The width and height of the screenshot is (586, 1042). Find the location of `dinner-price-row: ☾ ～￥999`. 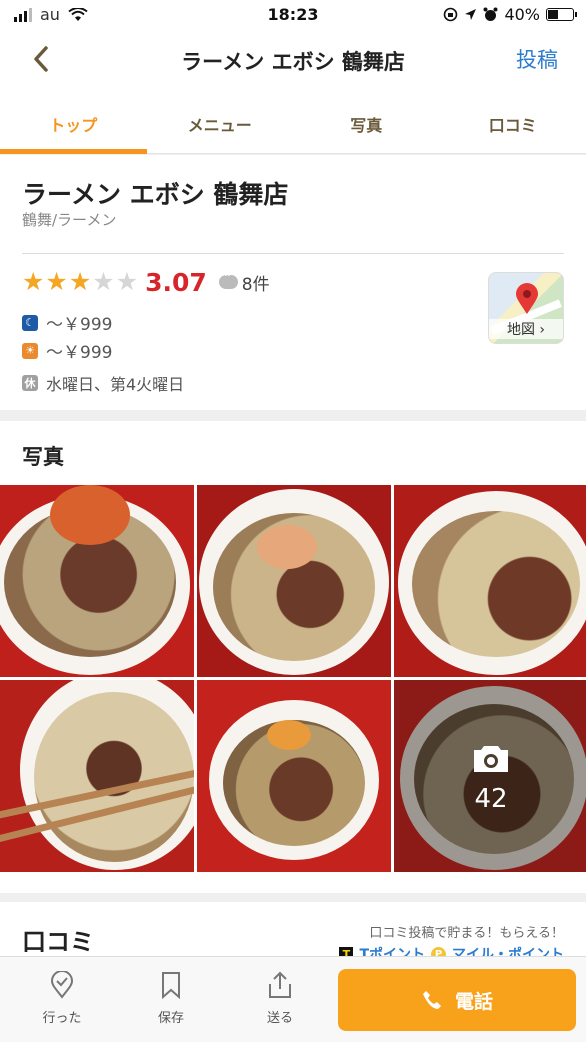

dinner-price-row: ☾ ～￥999 is located at coordinates (67, 322).